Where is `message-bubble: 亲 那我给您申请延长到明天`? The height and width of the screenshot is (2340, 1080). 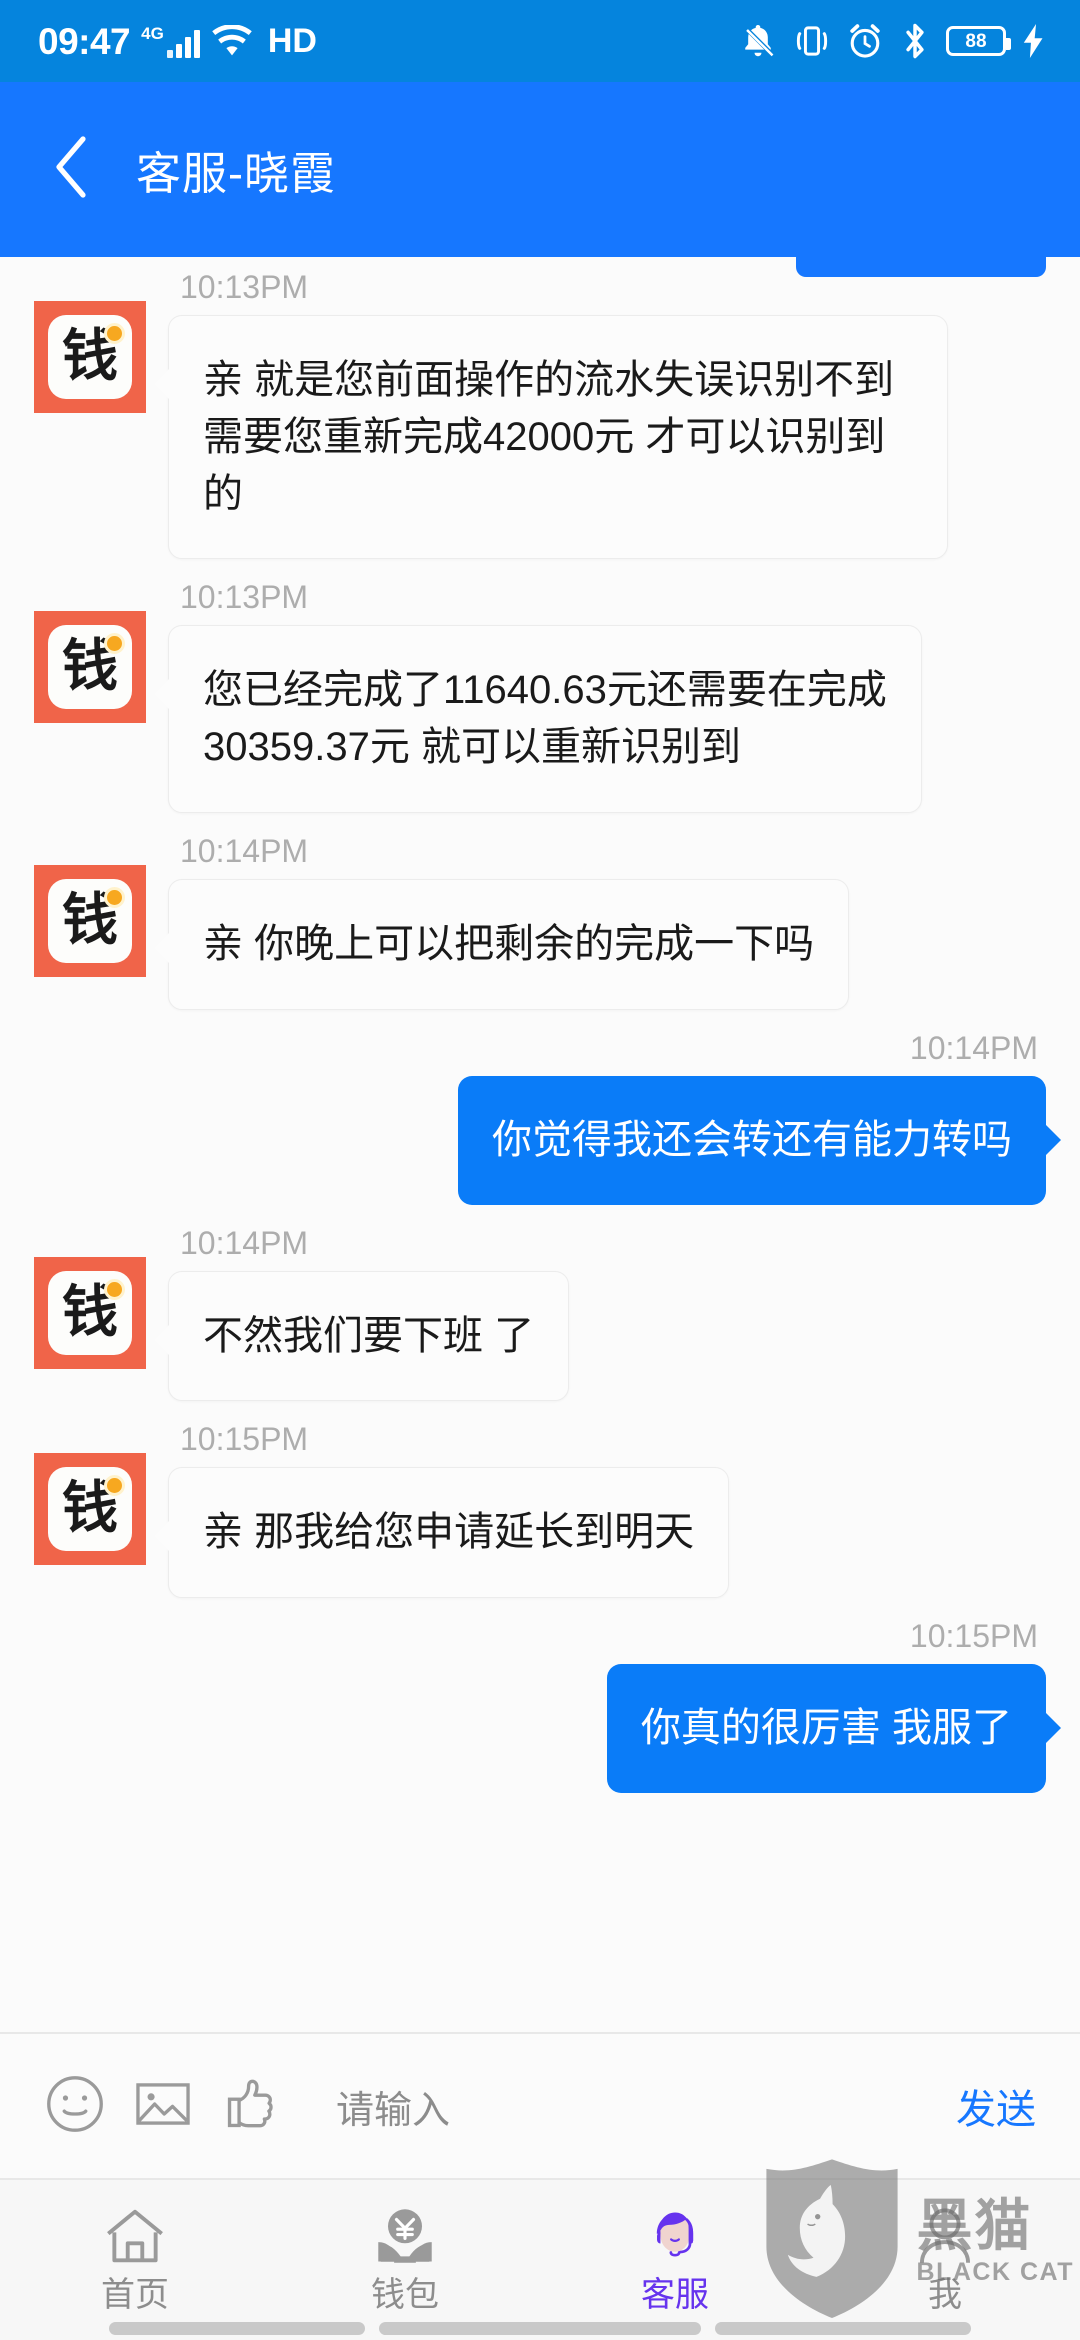 message-bubble: 亲 那我给您申请延长到明天 is located at coordinates (441, 1533).